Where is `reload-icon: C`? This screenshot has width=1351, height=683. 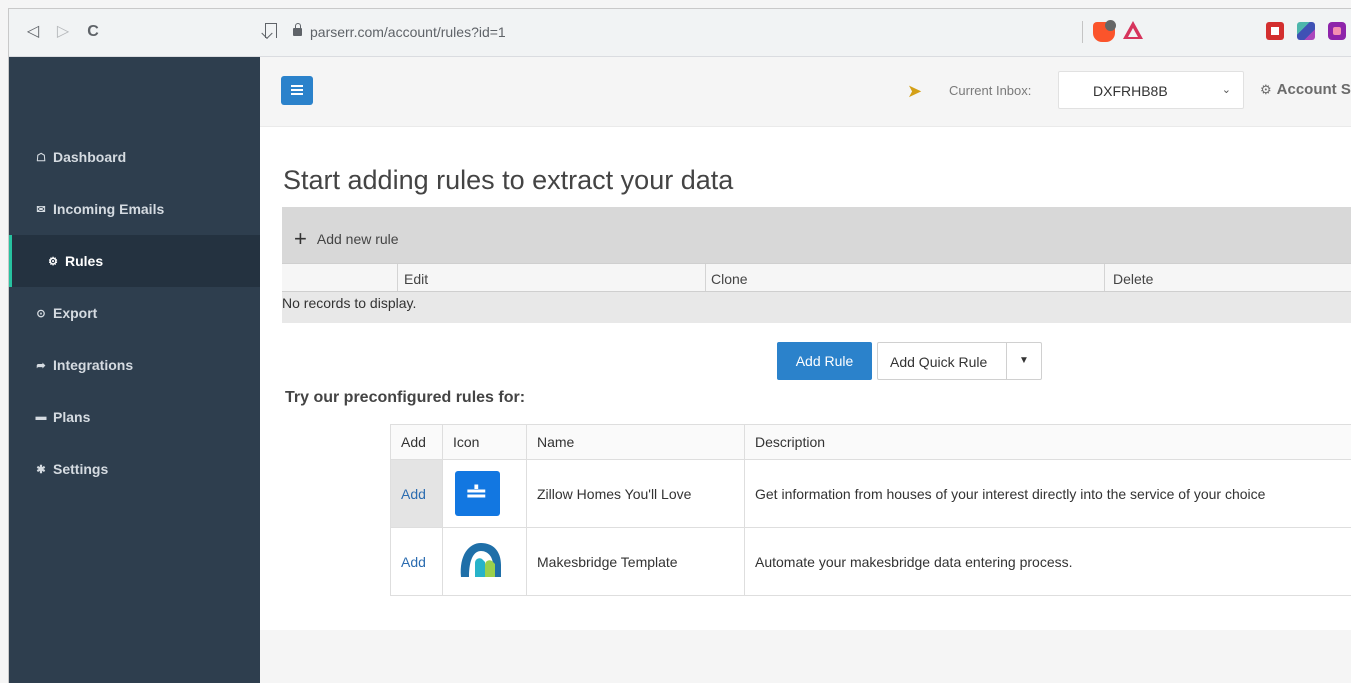
reload-icon: C is located at coordinates (93, 32).